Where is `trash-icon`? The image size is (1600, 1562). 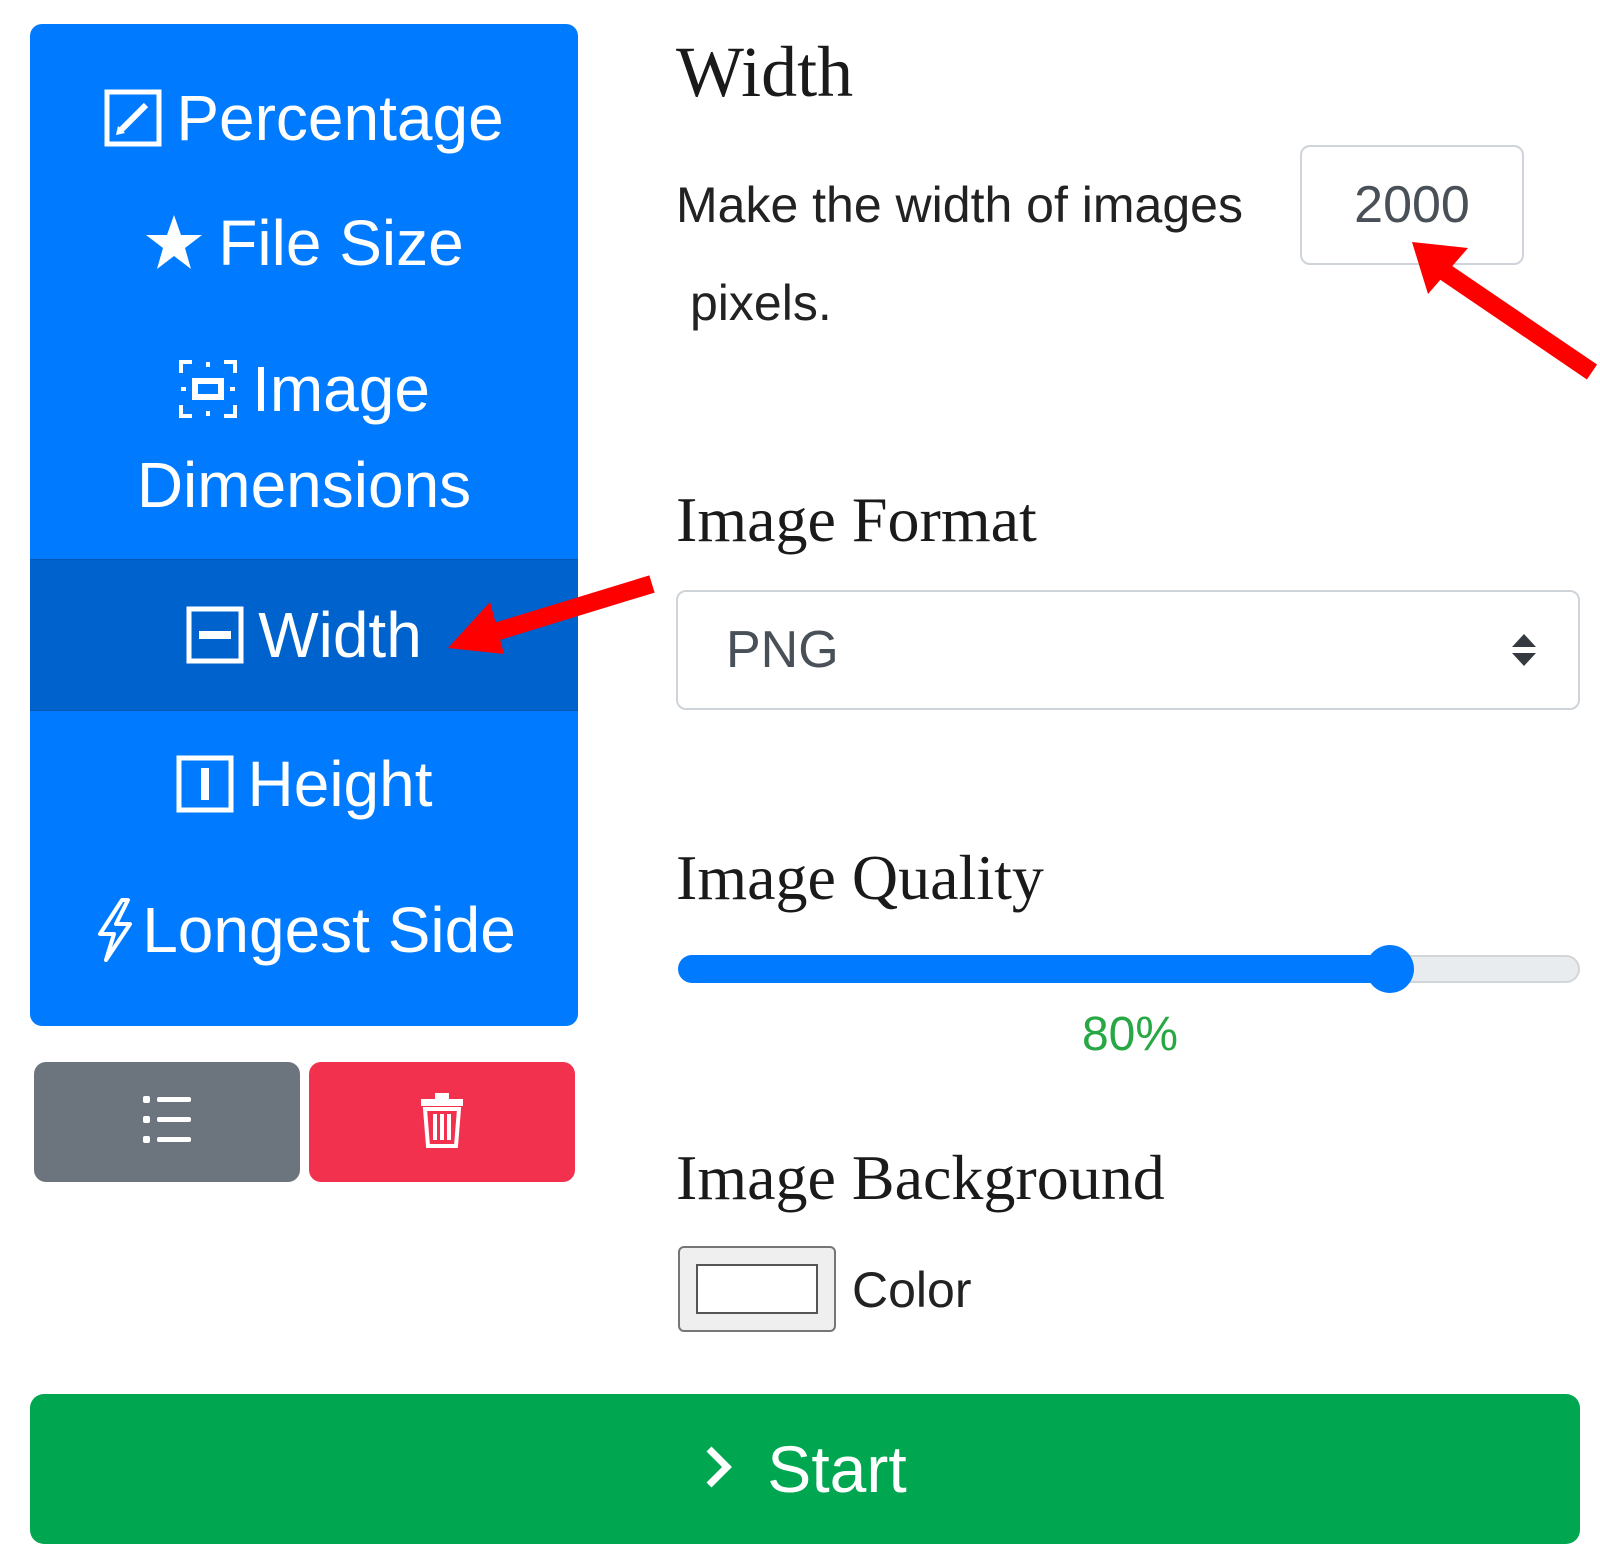
trash-icon is located at coordinates (442, 1122).